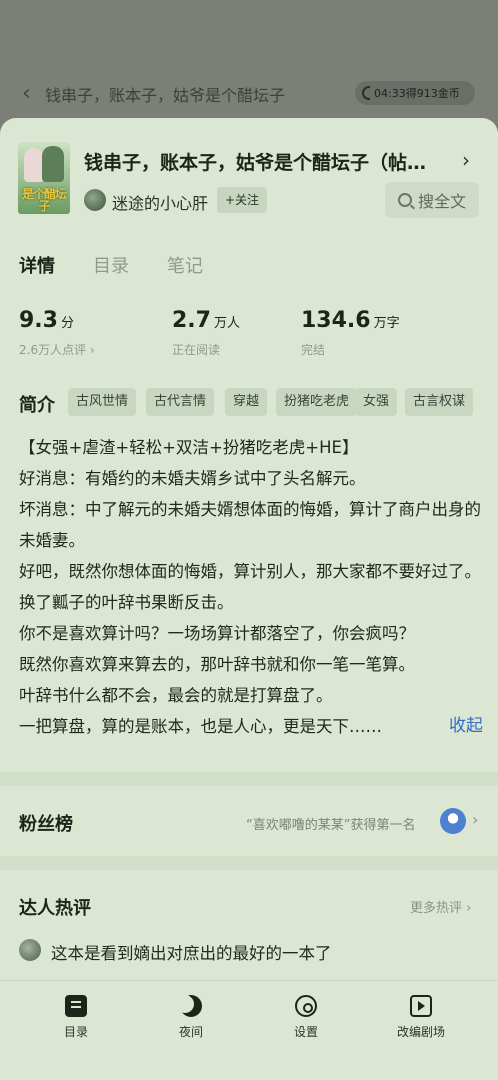  What do you see at coordinates (30, 950) in the screenshot?
I see `reviewer-avatar` at bounding box center [30, 950].